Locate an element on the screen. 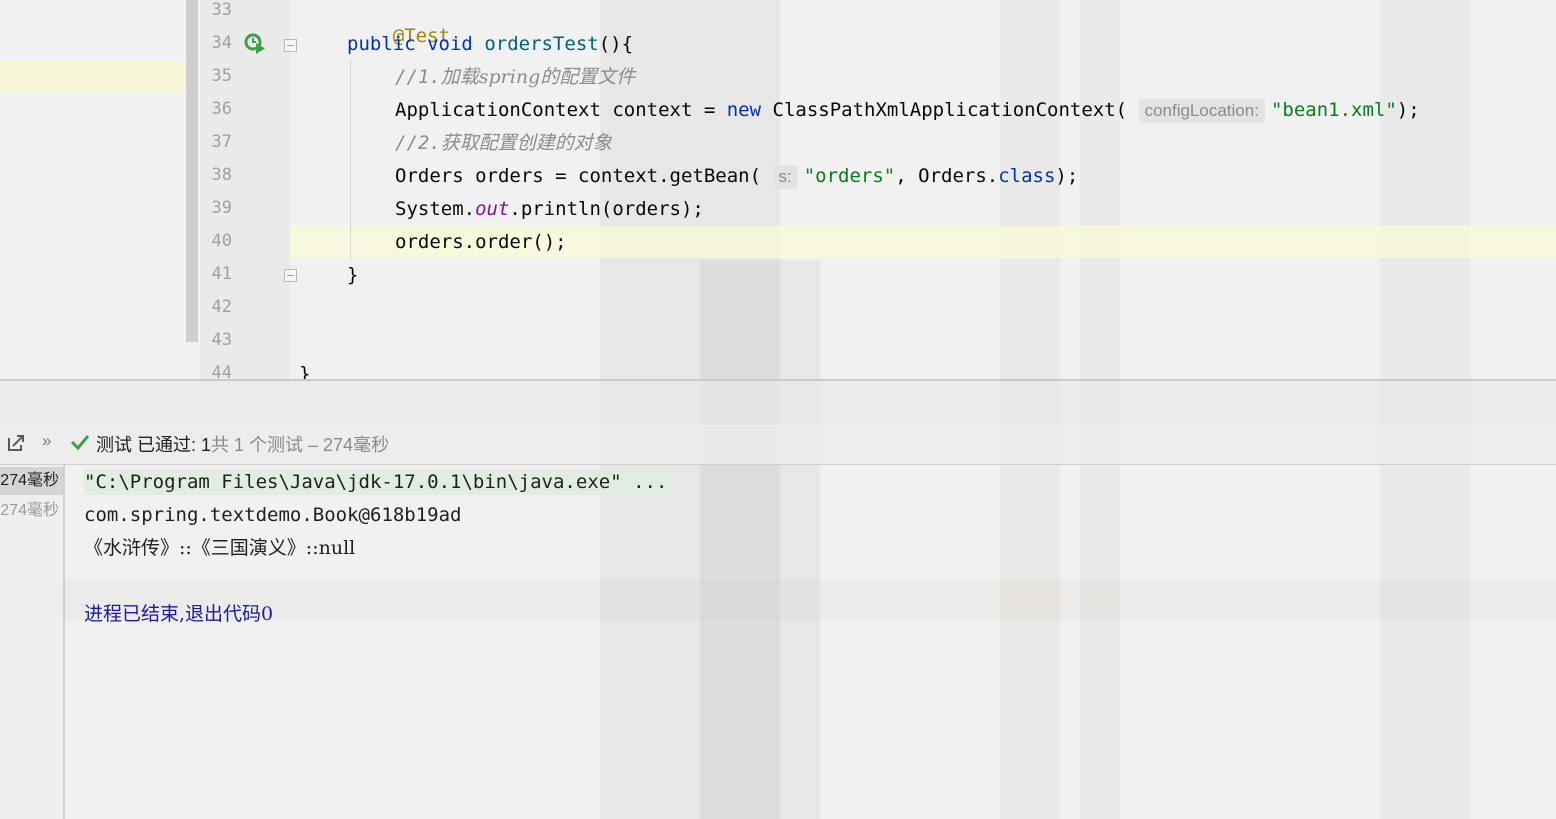  run-test-icon is located at coordinates (255, 44).